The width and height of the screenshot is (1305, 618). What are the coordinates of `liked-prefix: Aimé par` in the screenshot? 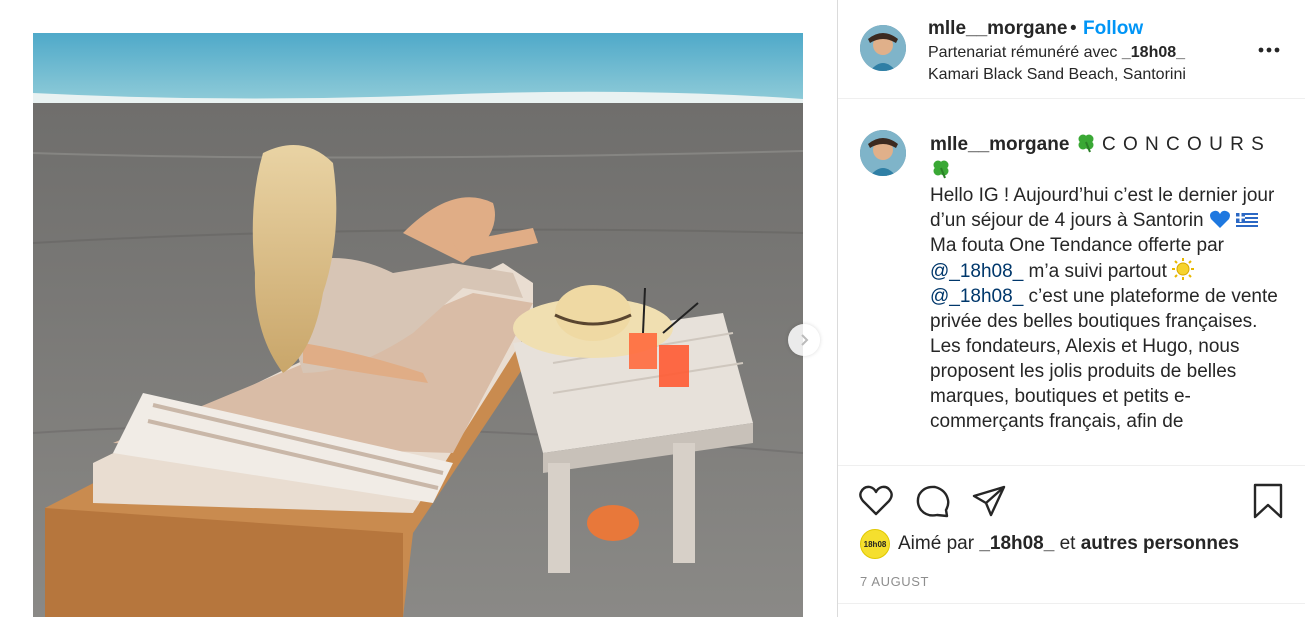 It's located at (939, 543).